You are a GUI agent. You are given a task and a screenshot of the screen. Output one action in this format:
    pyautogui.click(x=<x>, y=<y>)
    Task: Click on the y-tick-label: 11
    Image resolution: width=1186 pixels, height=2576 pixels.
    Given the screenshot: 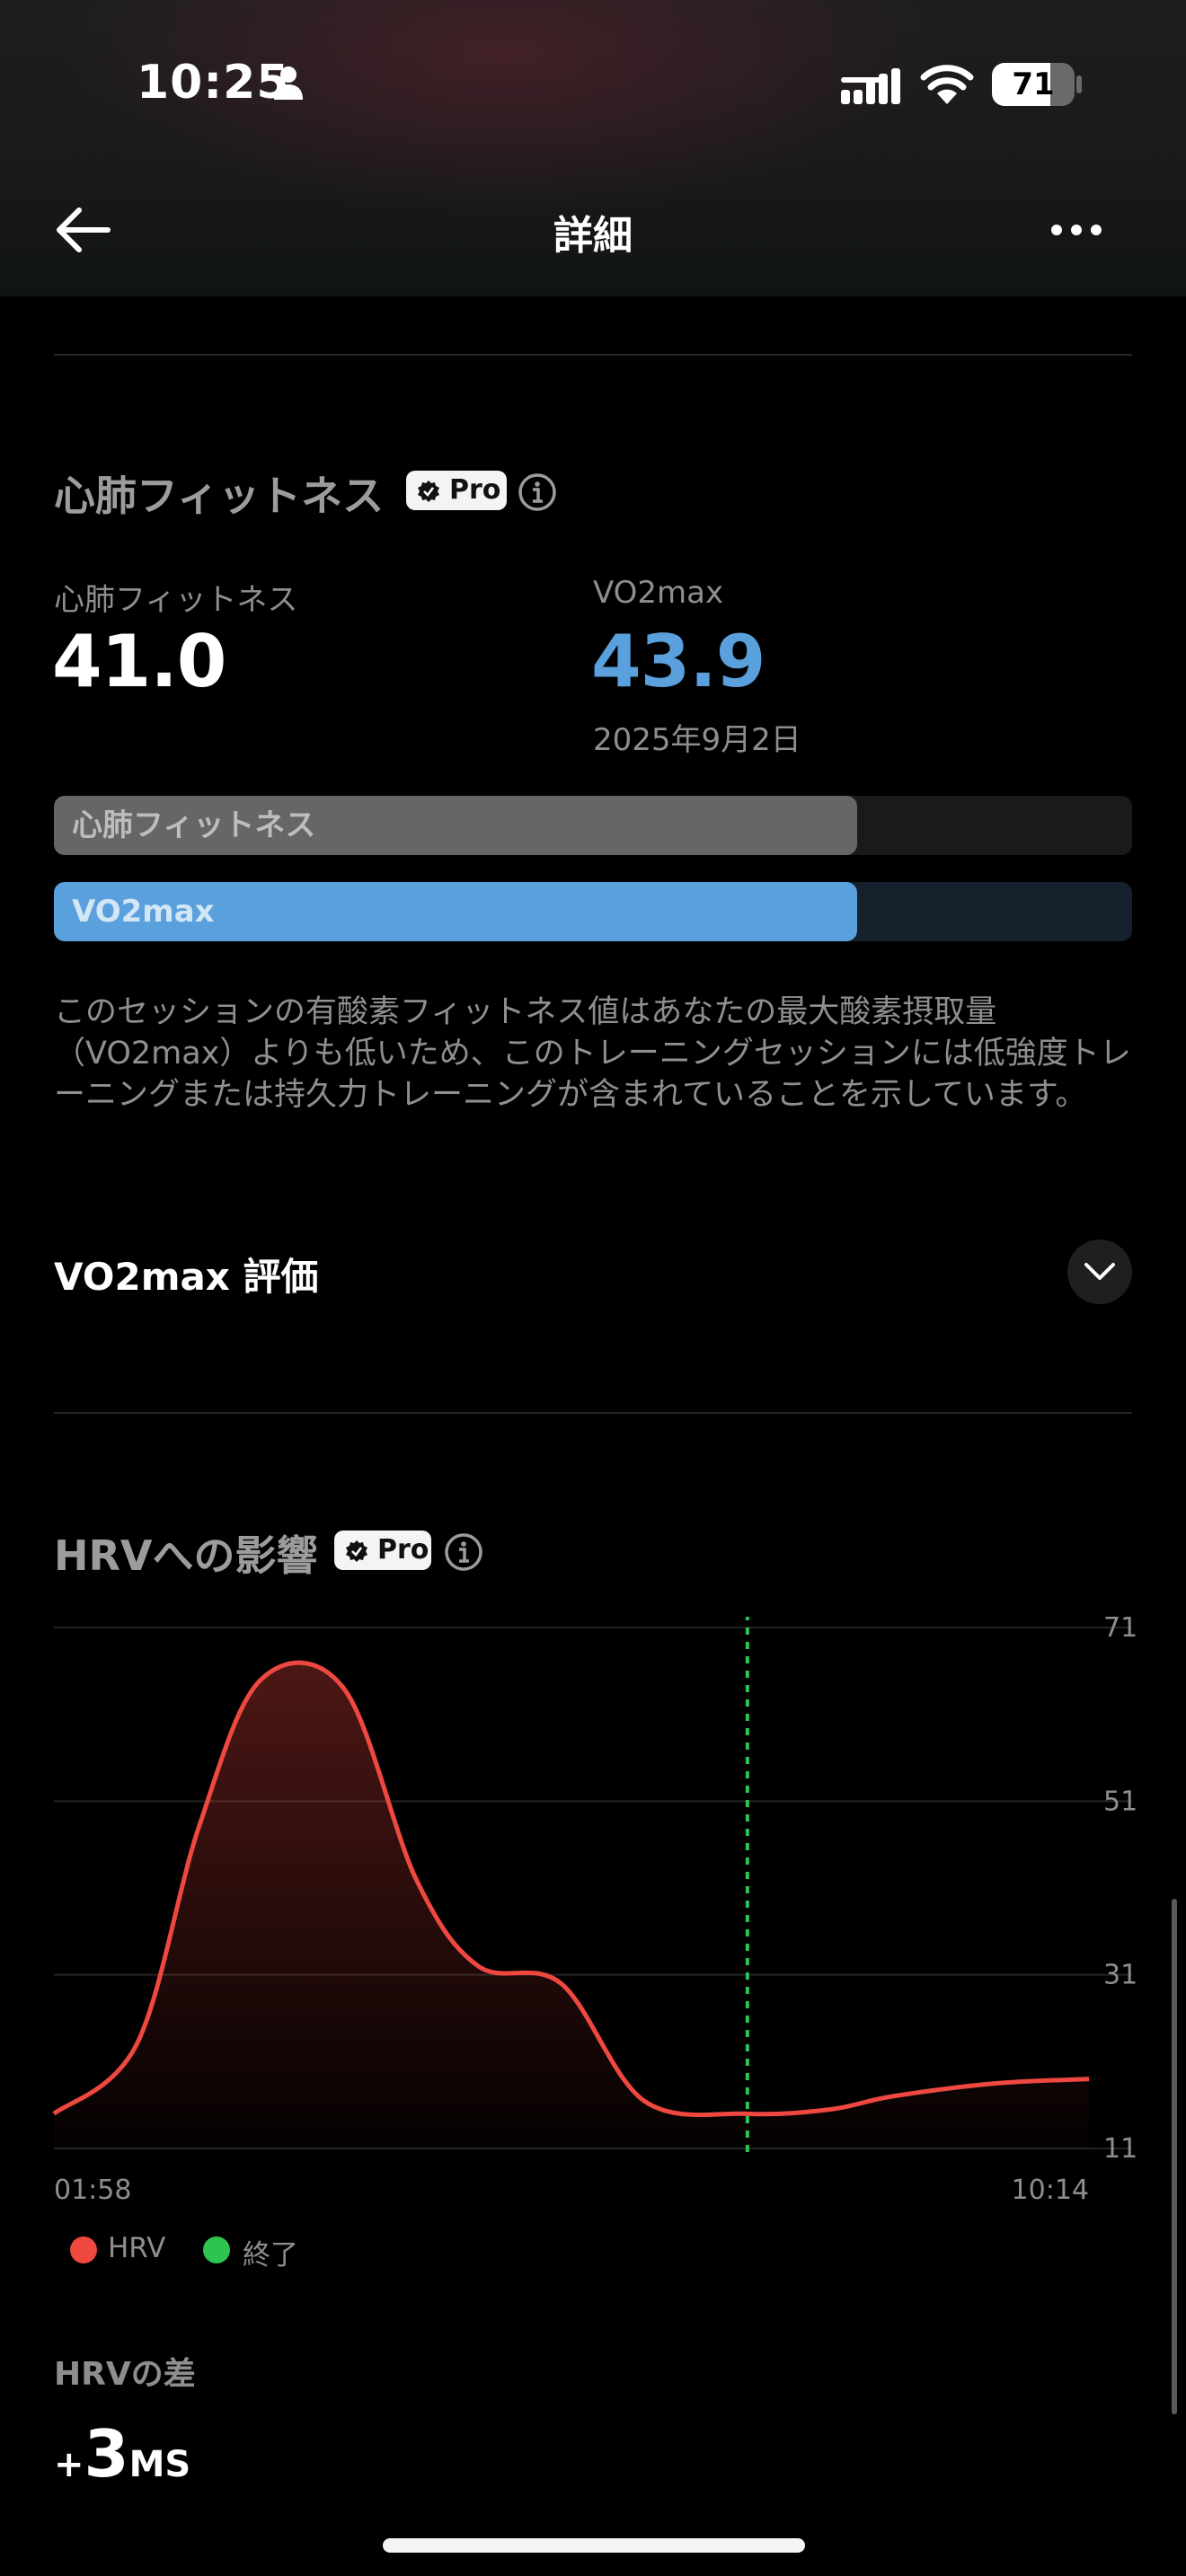 What is the action you would take?
    pyautogui.click(x=1120, y=2149)
    